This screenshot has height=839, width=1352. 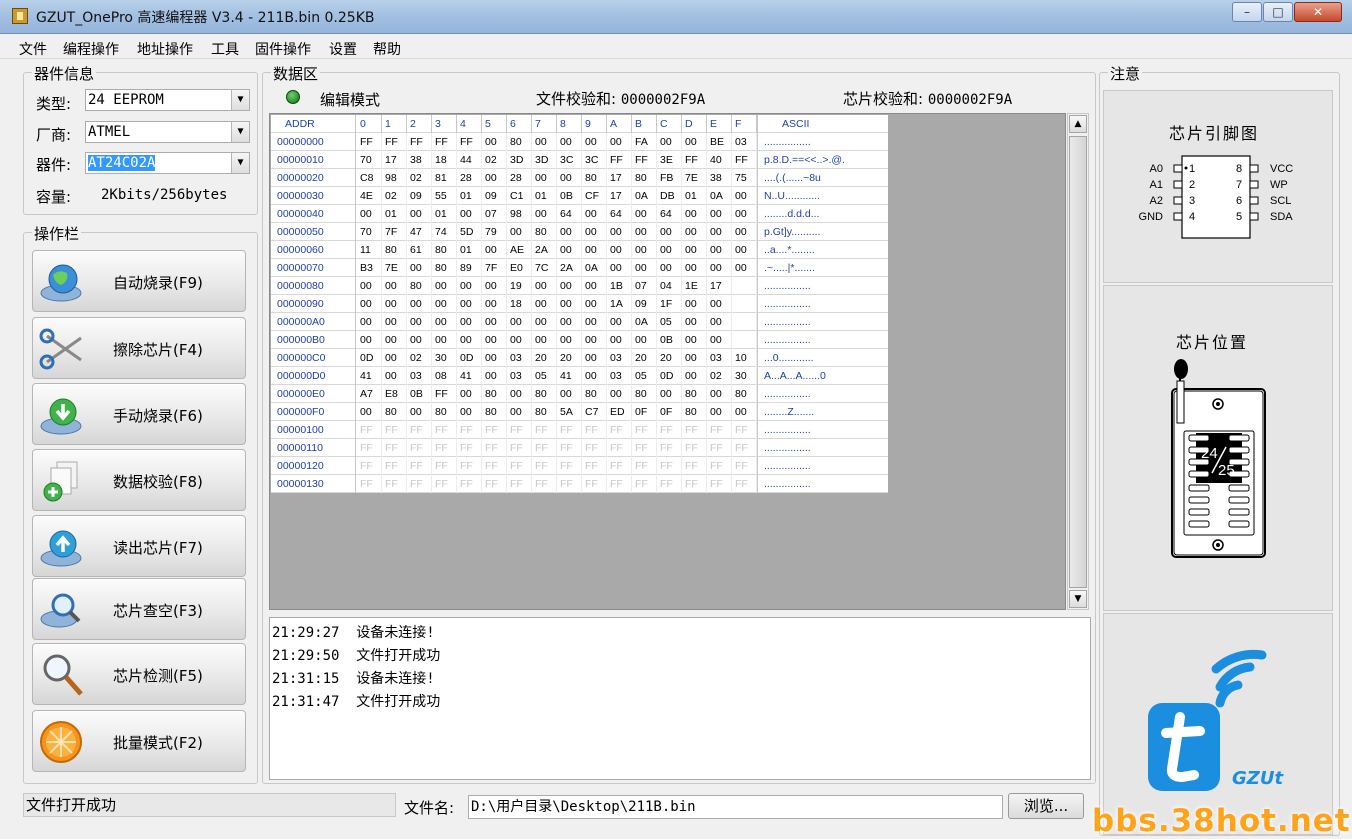 I want to click on menu-address: 地址操作, so click(x=165, y=49).